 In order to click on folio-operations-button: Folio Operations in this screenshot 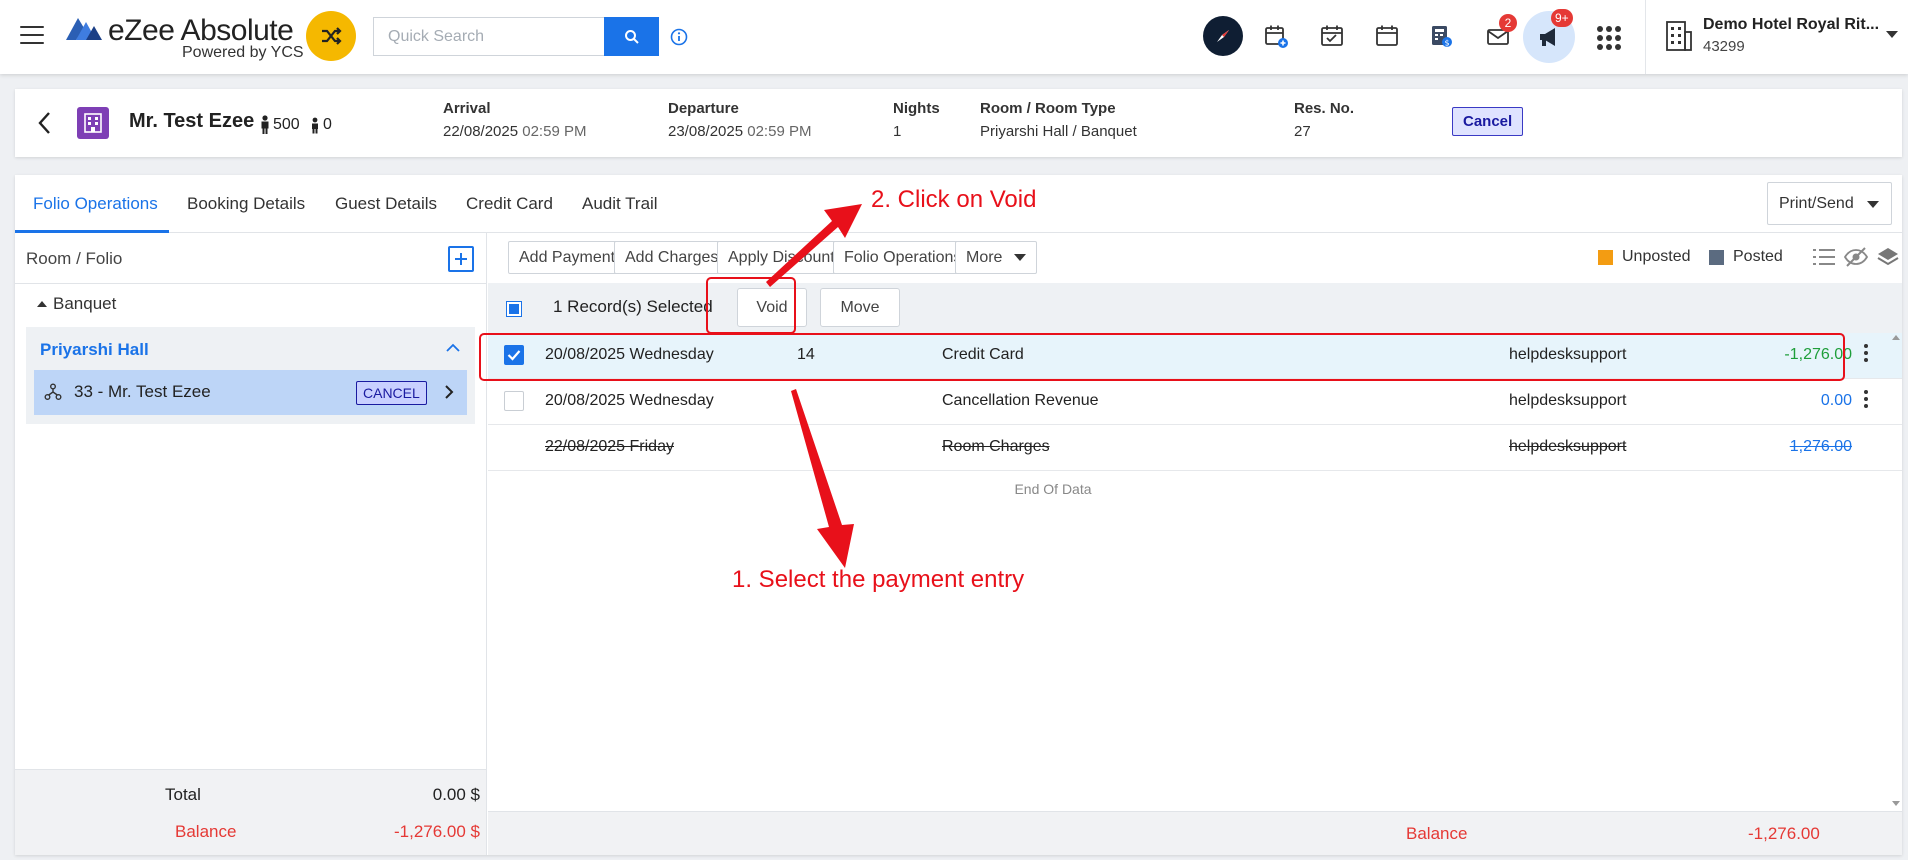, I will do `click(903, 257)`.